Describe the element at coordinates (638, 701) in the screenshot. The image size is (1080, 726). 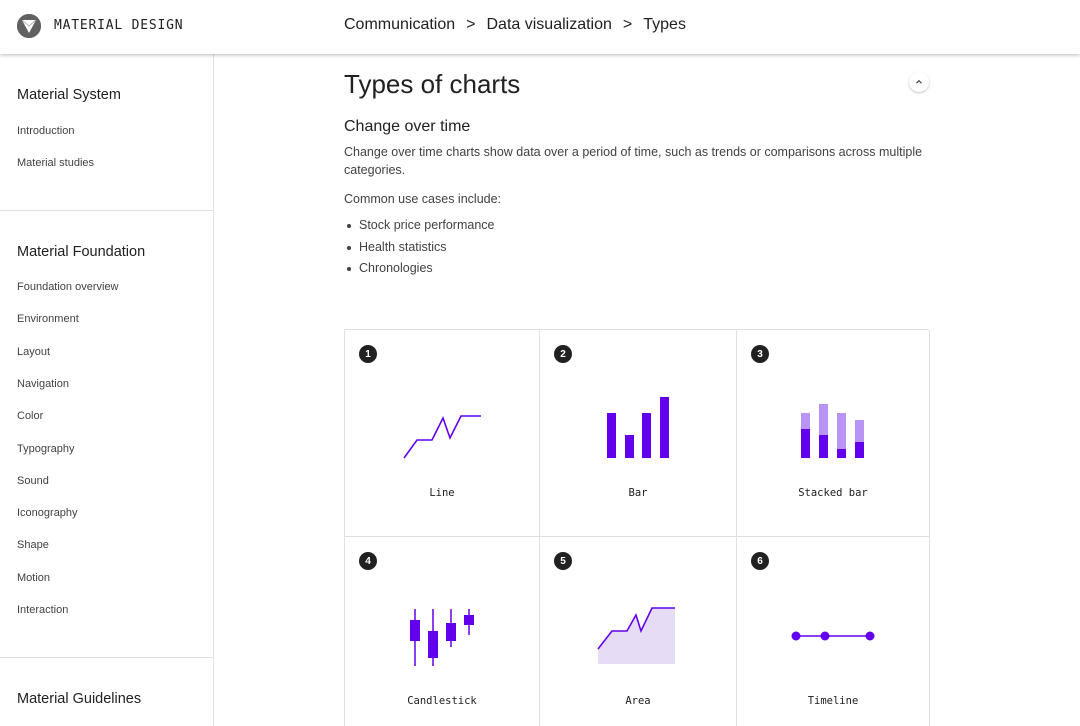
I see `chart-card-label: Area` at that location.